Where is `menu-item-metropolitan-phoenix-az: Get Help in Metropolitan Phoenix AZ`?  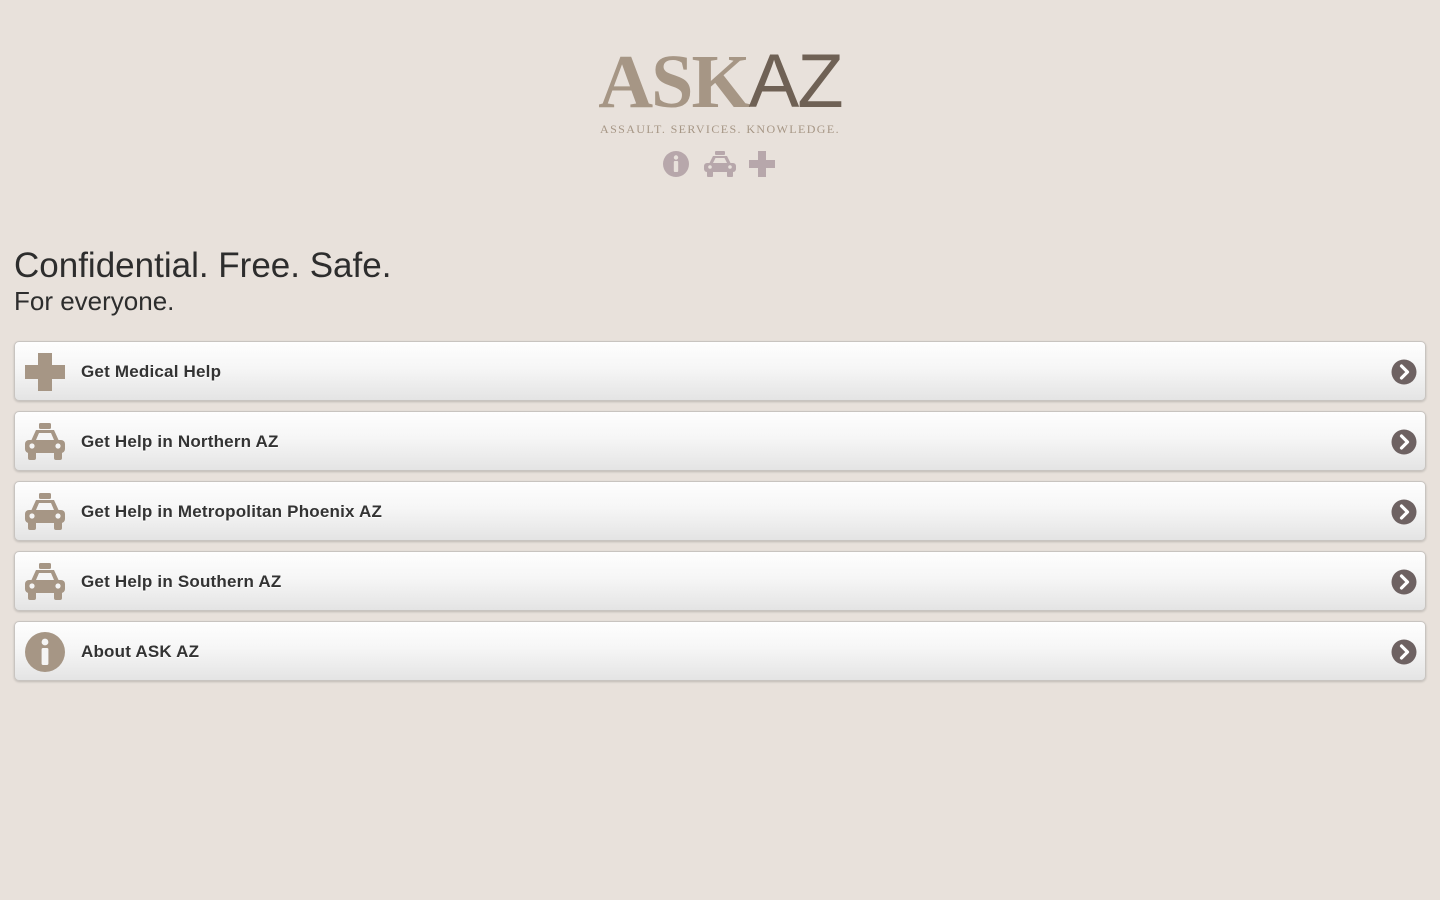 menu-item-metropolitan-phoenix-az: Get Help in Metropolitan Phoenix AZ is located at coordinates (720, 511).